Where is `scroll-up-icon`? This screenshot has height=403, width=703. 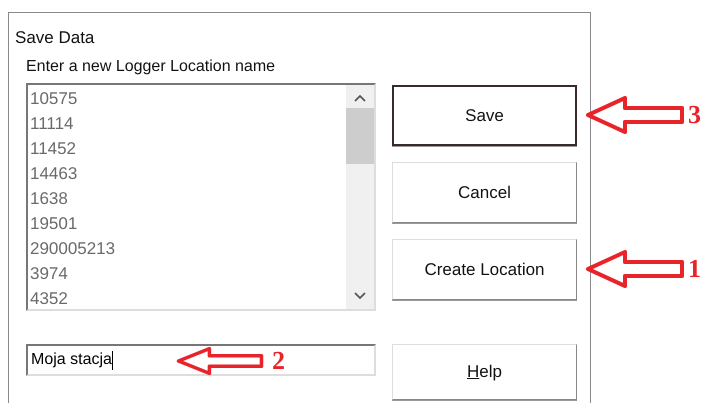 scroll-up-icon is located at coordinates (360, 98).